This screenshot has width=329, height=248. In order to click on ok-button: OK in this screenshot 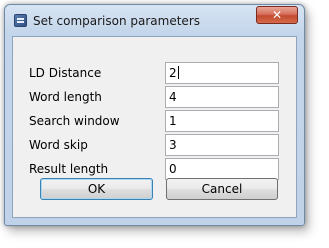, I will do `click(96, 189)`.